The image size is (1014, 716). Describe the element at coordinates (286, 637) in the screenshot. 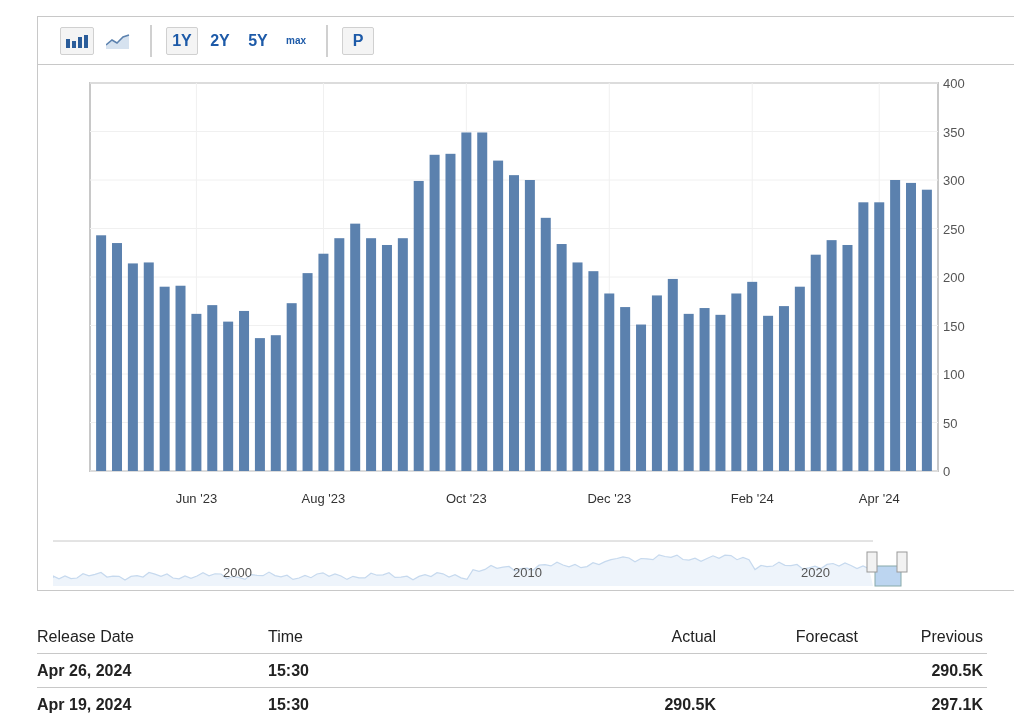

I see `column-header: Time` at that location.